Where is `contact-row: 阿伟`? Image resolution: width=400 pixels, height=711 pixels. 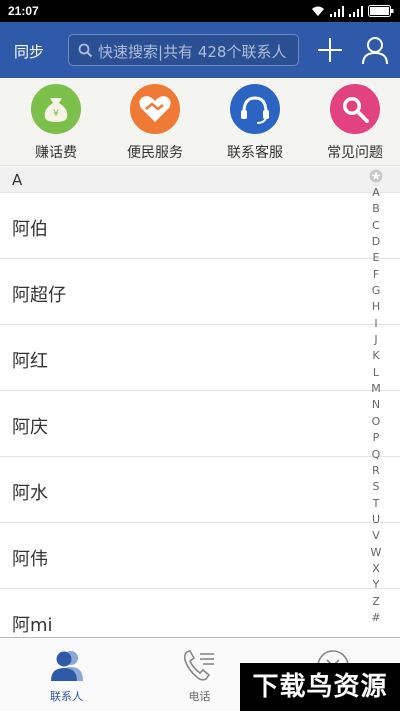 contact-row: 阿伟 is located at coordinates (200, 556).